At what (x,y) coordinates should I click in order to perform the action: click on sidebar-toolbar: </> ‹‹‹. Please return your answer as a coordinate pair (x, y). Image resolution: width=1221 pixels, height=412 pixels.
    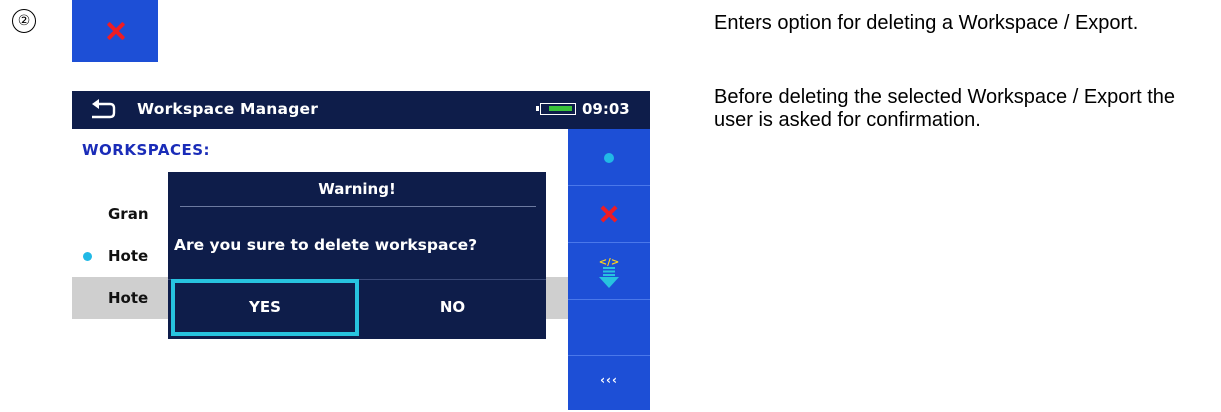
    Looking at the image, I should click on (609, 269).